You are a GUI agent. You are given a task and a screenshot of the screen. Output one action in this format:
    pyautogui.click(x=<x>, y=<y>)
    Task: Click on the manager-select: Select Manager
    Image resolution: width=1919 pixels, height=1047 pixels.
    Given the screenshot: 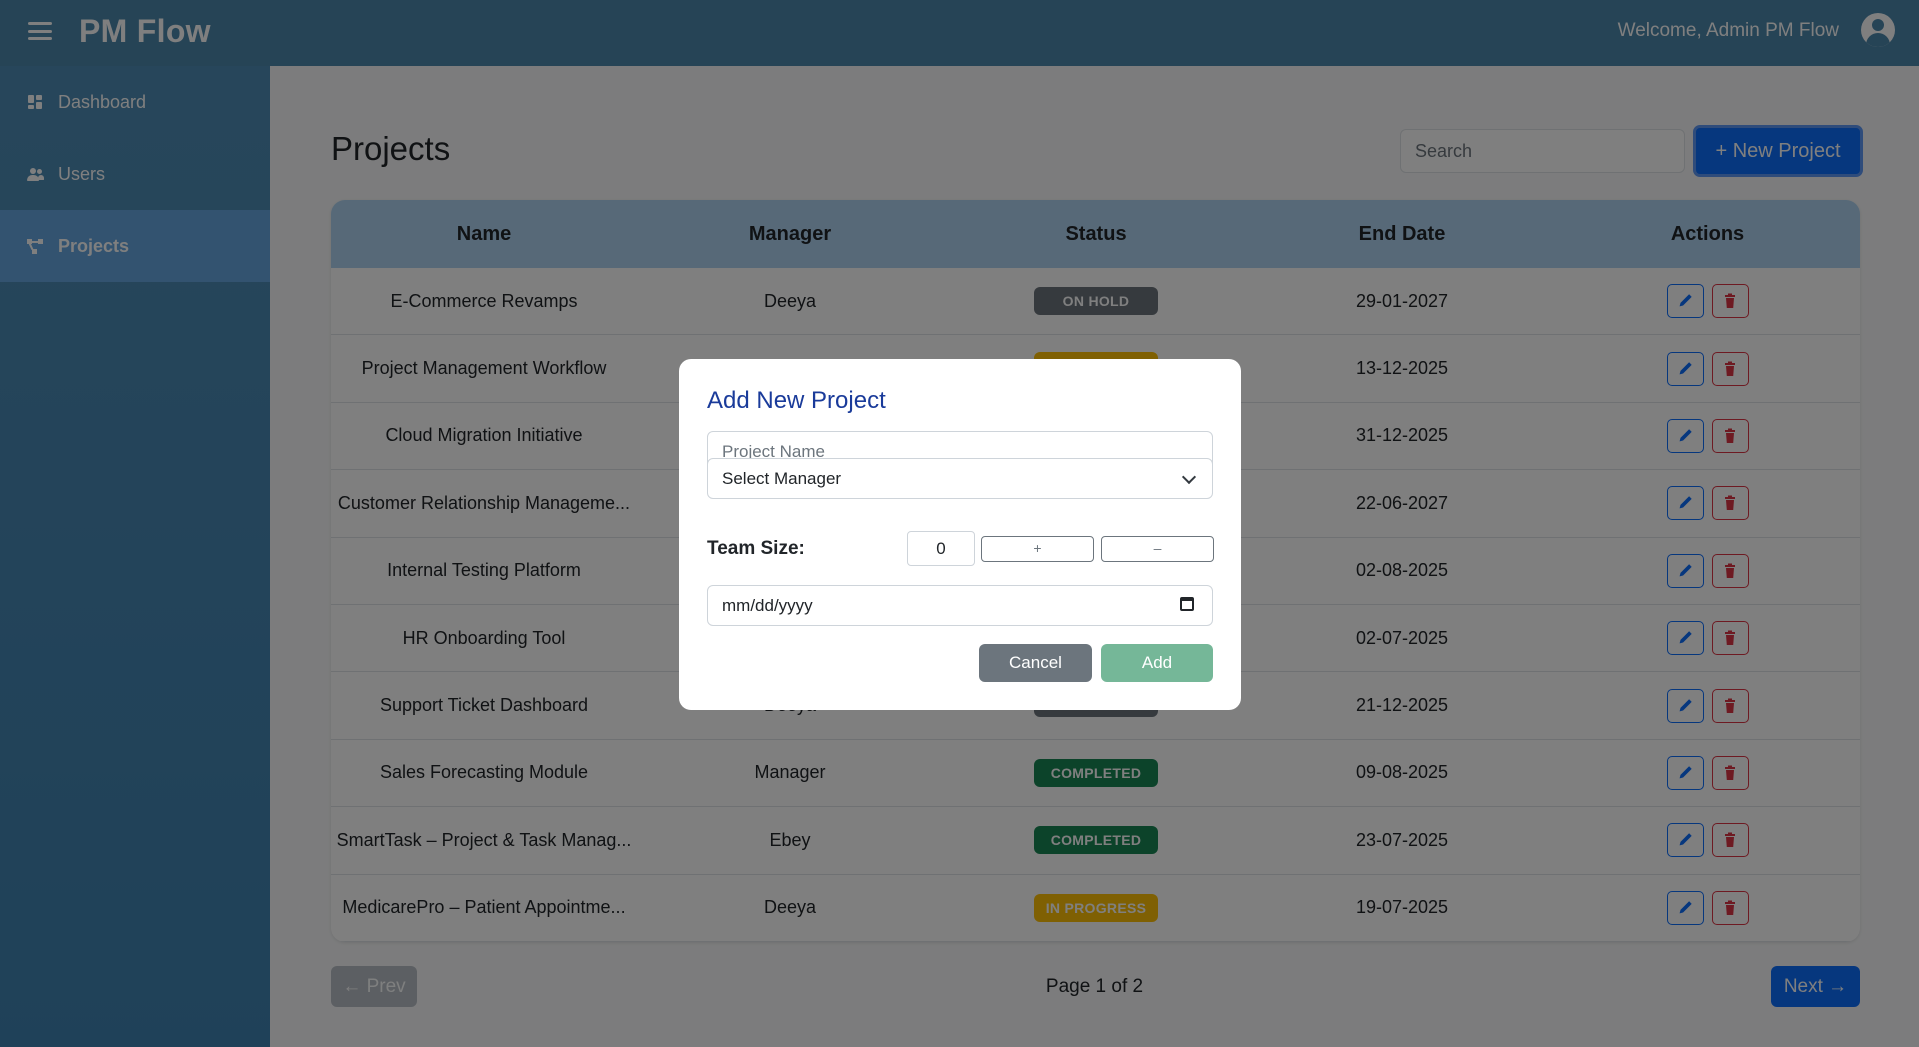 What is the action you would take?
    pyautogui.click(x=960, y=478)
    